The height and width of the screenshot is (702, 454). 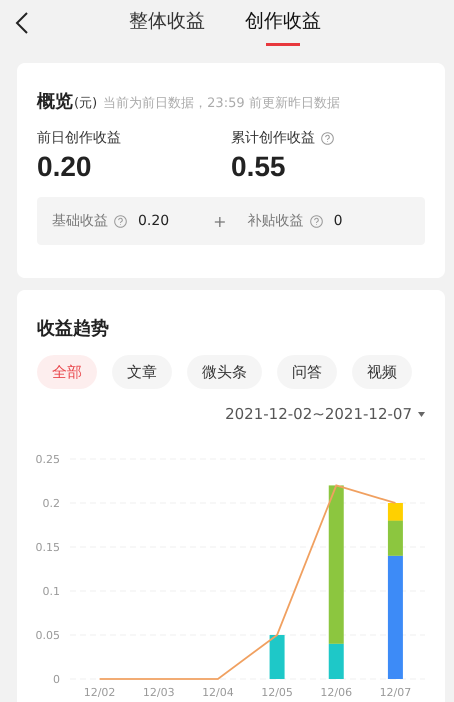 What do you see at coordinates (56, 679) in the screenshot?
I see `y-tick-label: 0` at bounding box center [56, 679].